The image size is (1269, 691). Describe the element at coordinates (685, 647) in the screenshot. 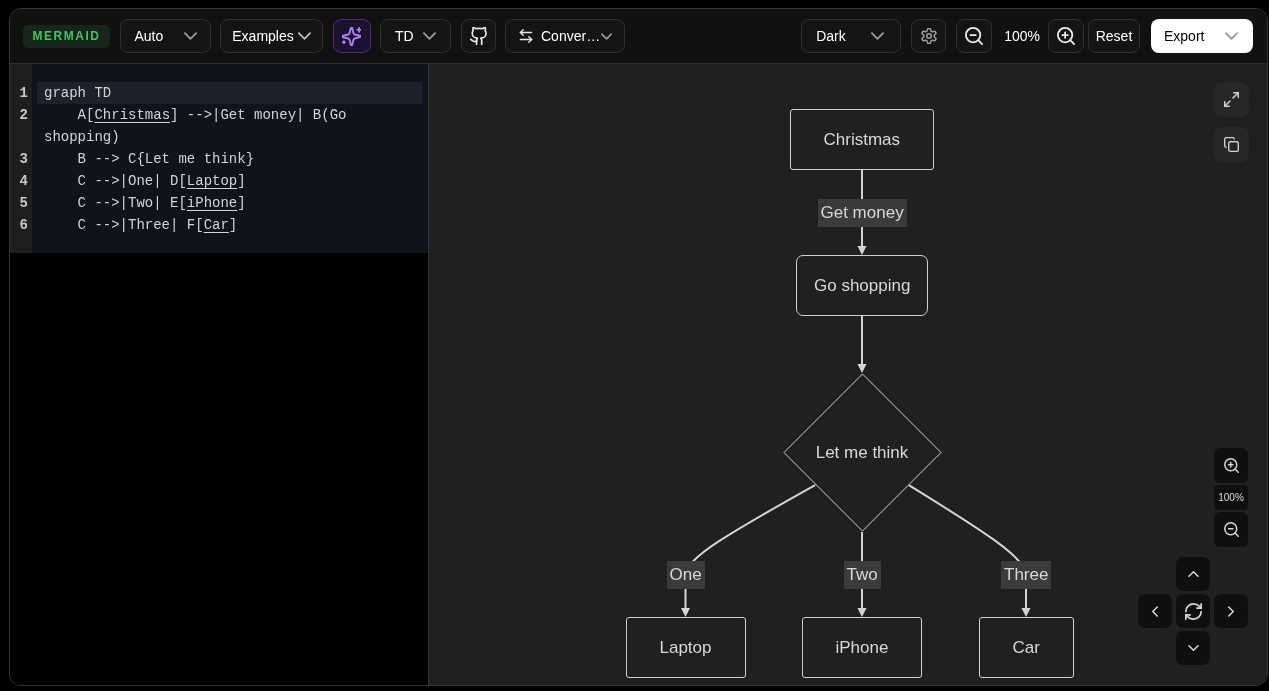

I see `flowchart-node: Laptop` at that location.